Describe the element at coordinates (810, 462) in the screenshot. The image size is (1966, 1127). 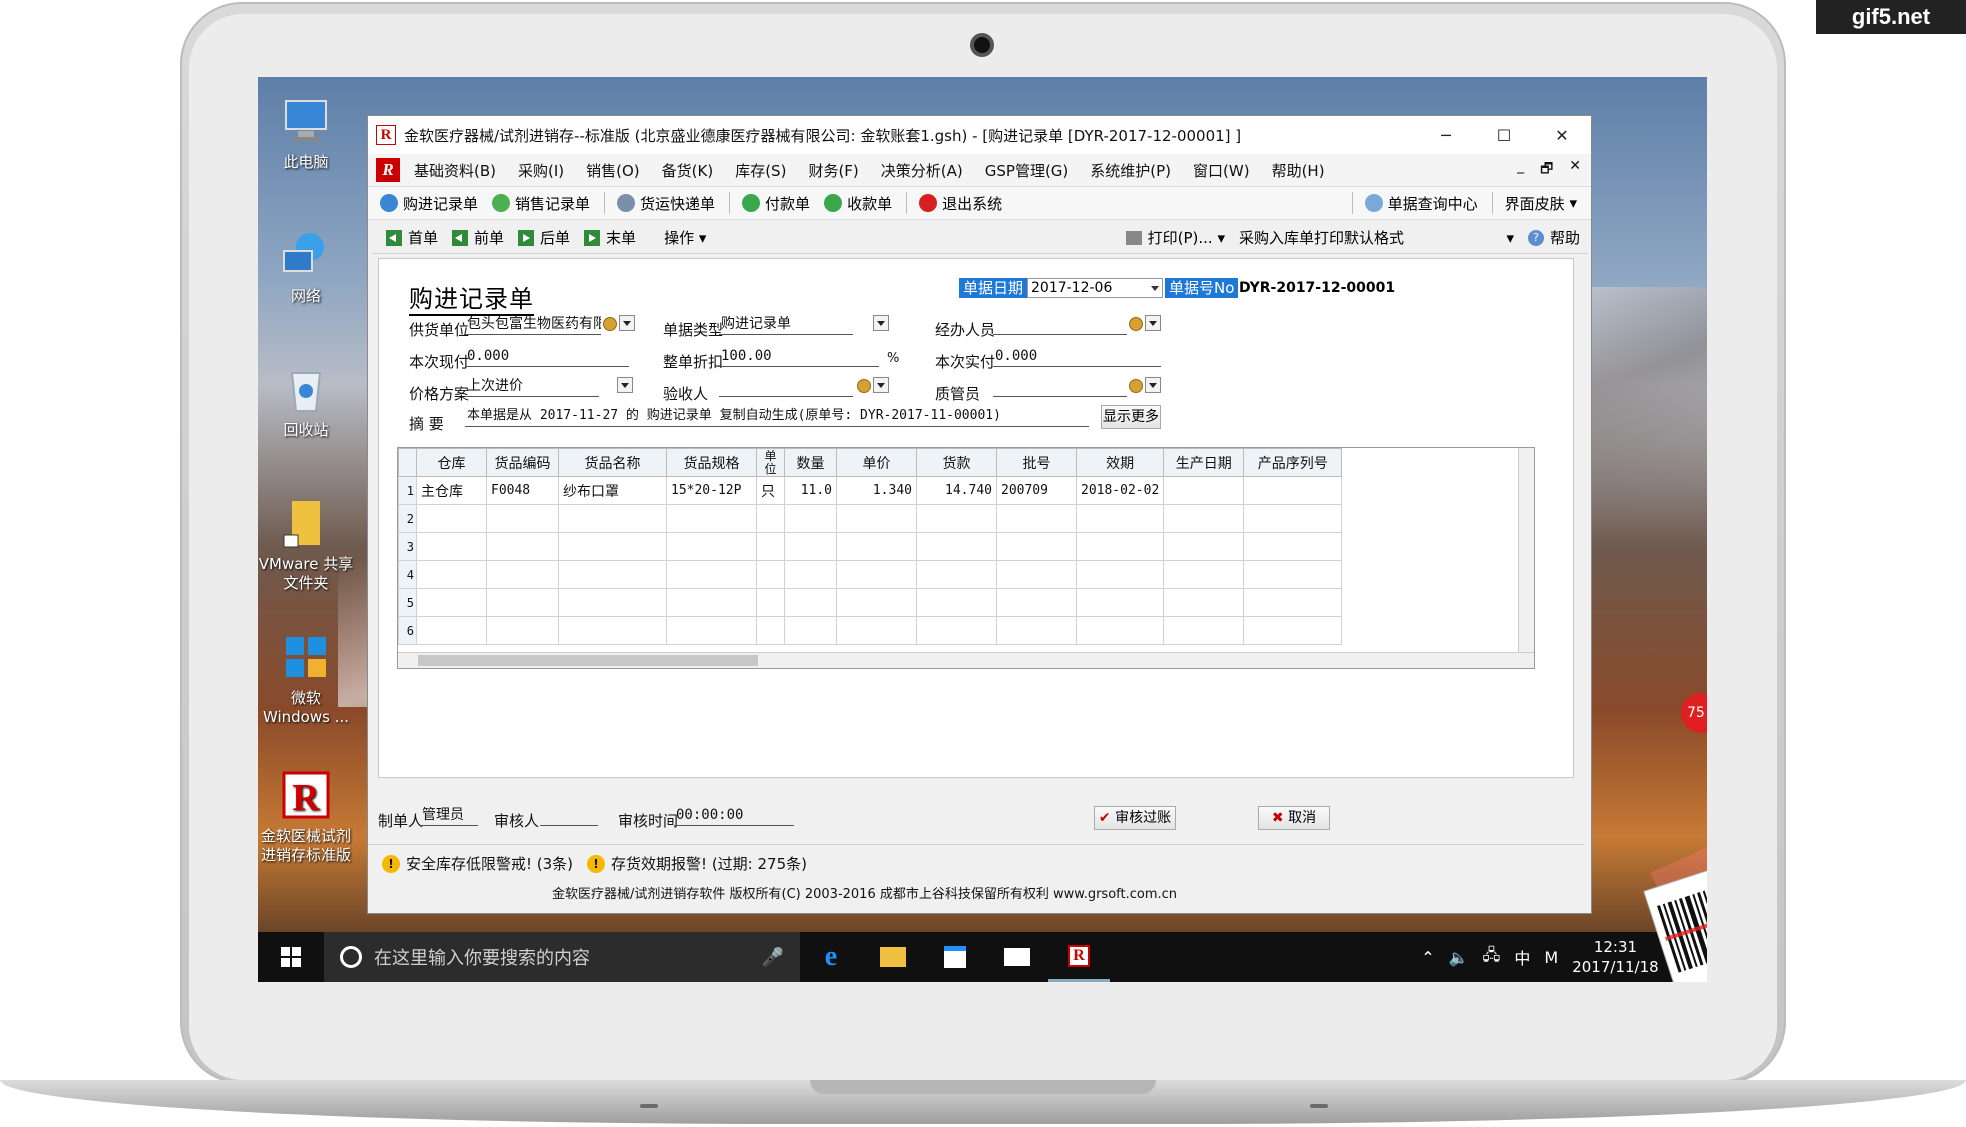
I see `col-header: 数量` at that location.